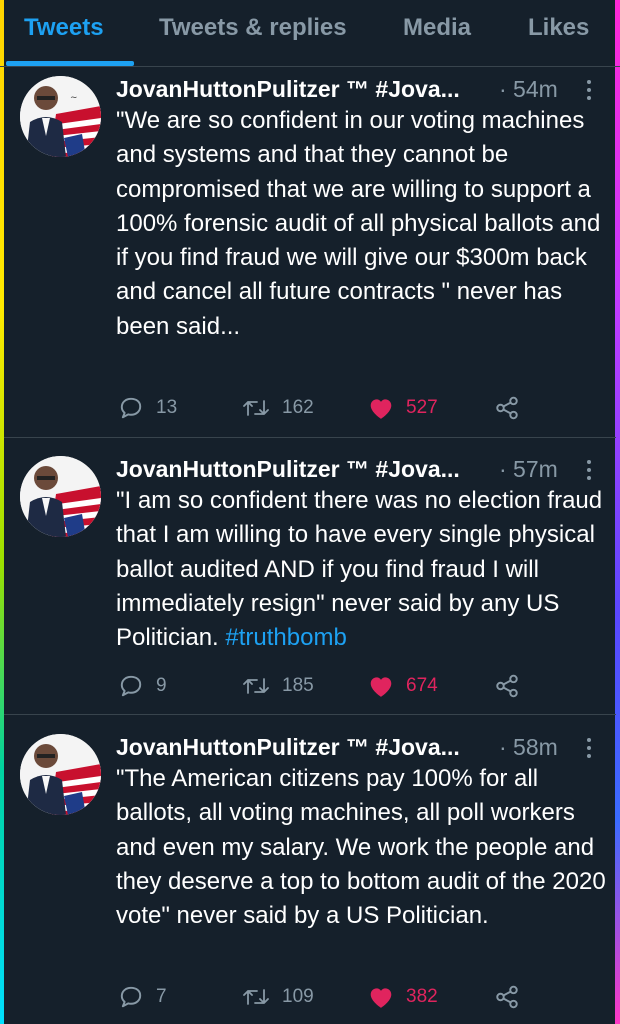 This screenshot has height=1024, width=620. I want to click on tweet-actions: 7 109 382, so click(310, 997).